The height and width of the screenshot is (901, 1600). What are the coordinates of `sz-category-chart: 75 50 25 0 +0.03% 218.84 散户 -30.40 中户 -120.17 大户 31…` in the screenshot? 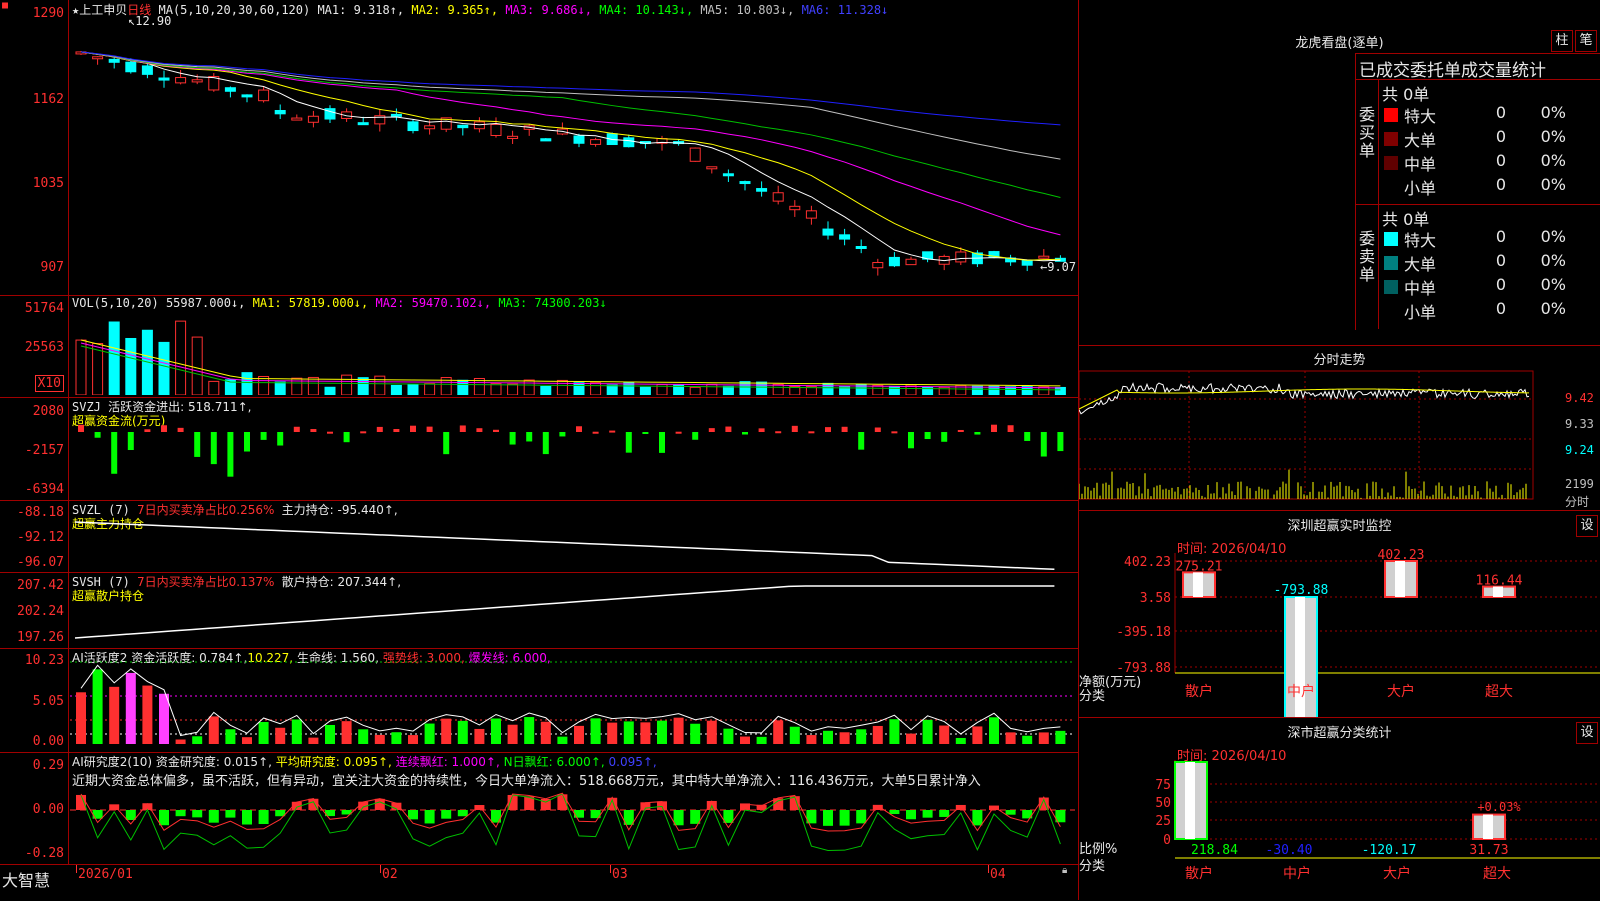 It's located at (1339, 809).